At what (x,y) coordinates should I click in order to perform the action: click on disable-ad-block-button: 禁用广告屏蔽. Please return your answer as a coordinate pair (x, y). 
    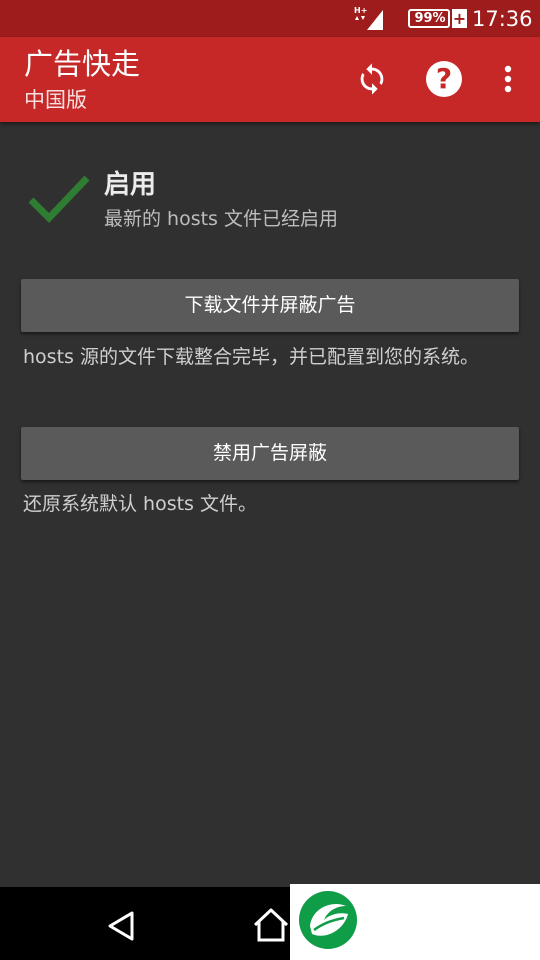
    Looking at the image, I should click on (270, 453).